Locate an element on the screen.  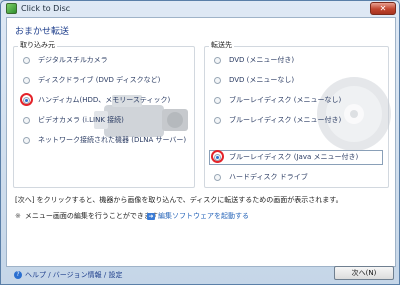
next-button: 次へ(N) is located at coordinates (364, 273).